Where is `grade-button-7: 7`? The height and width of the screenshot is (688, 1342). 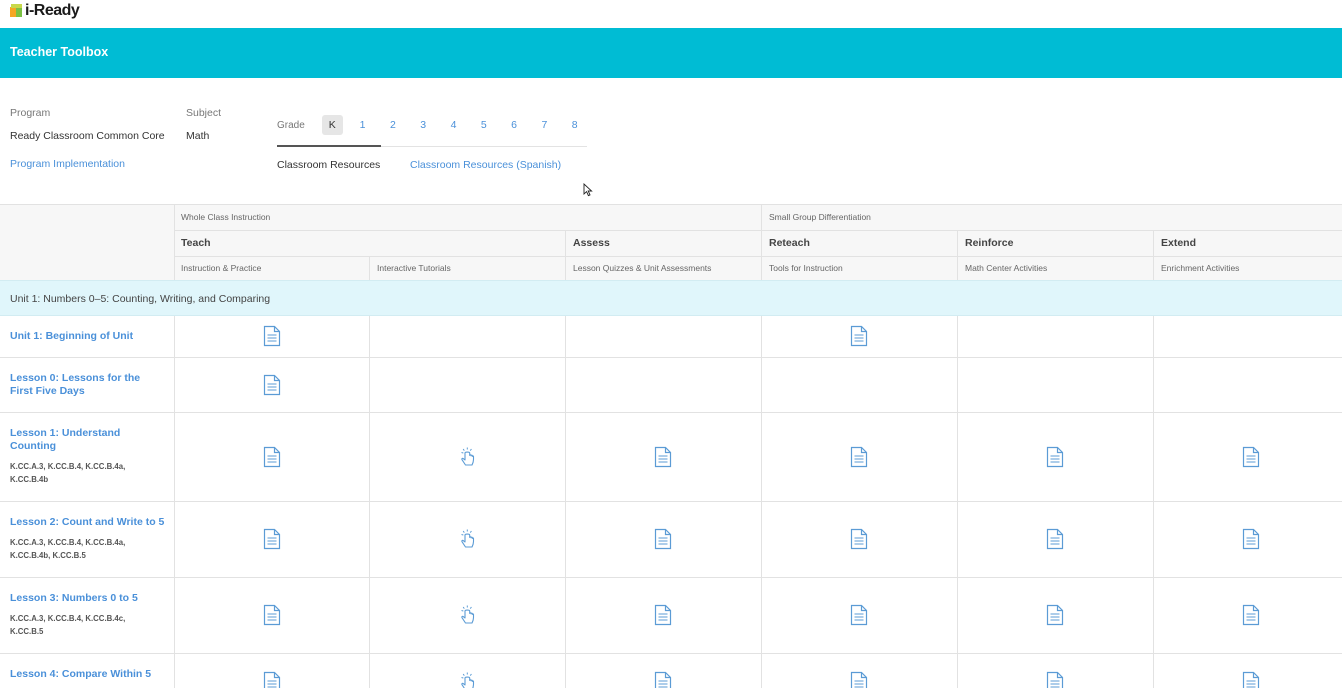 grade-button-7: 7 is located at coordinates (544, 125).